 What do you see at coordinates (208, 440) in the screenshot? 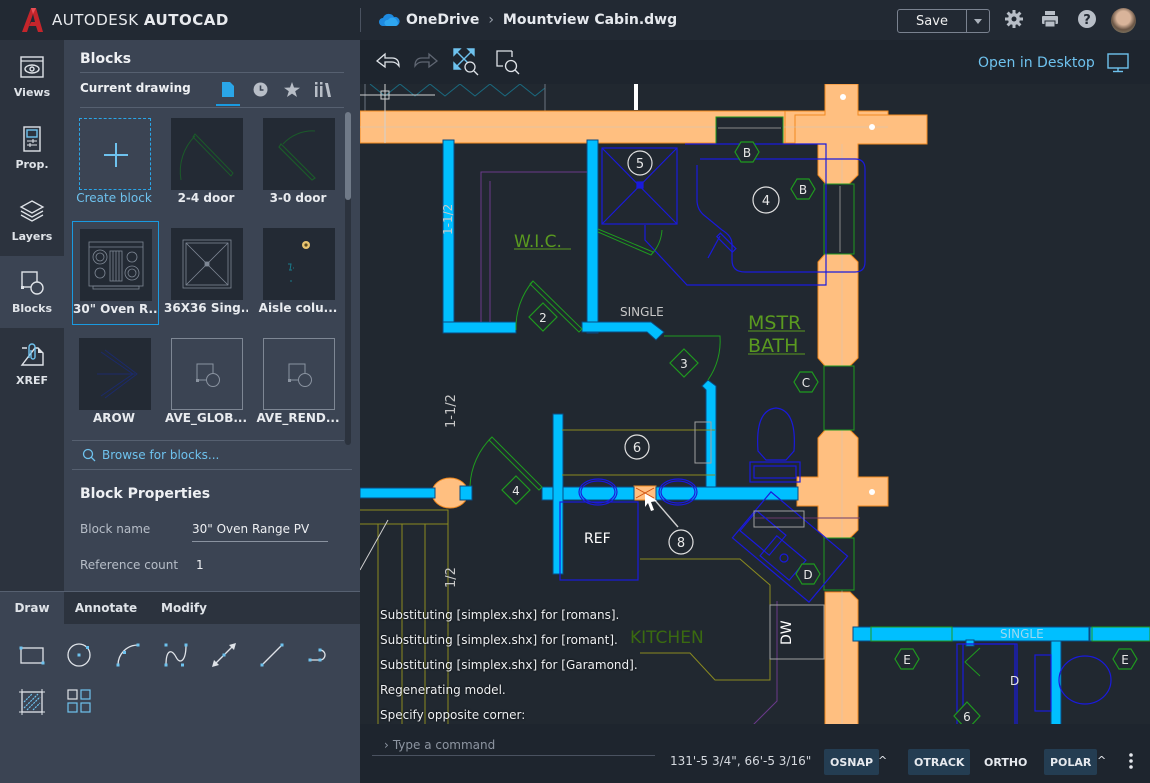
I see `divider` at bounding box center [208, 440].